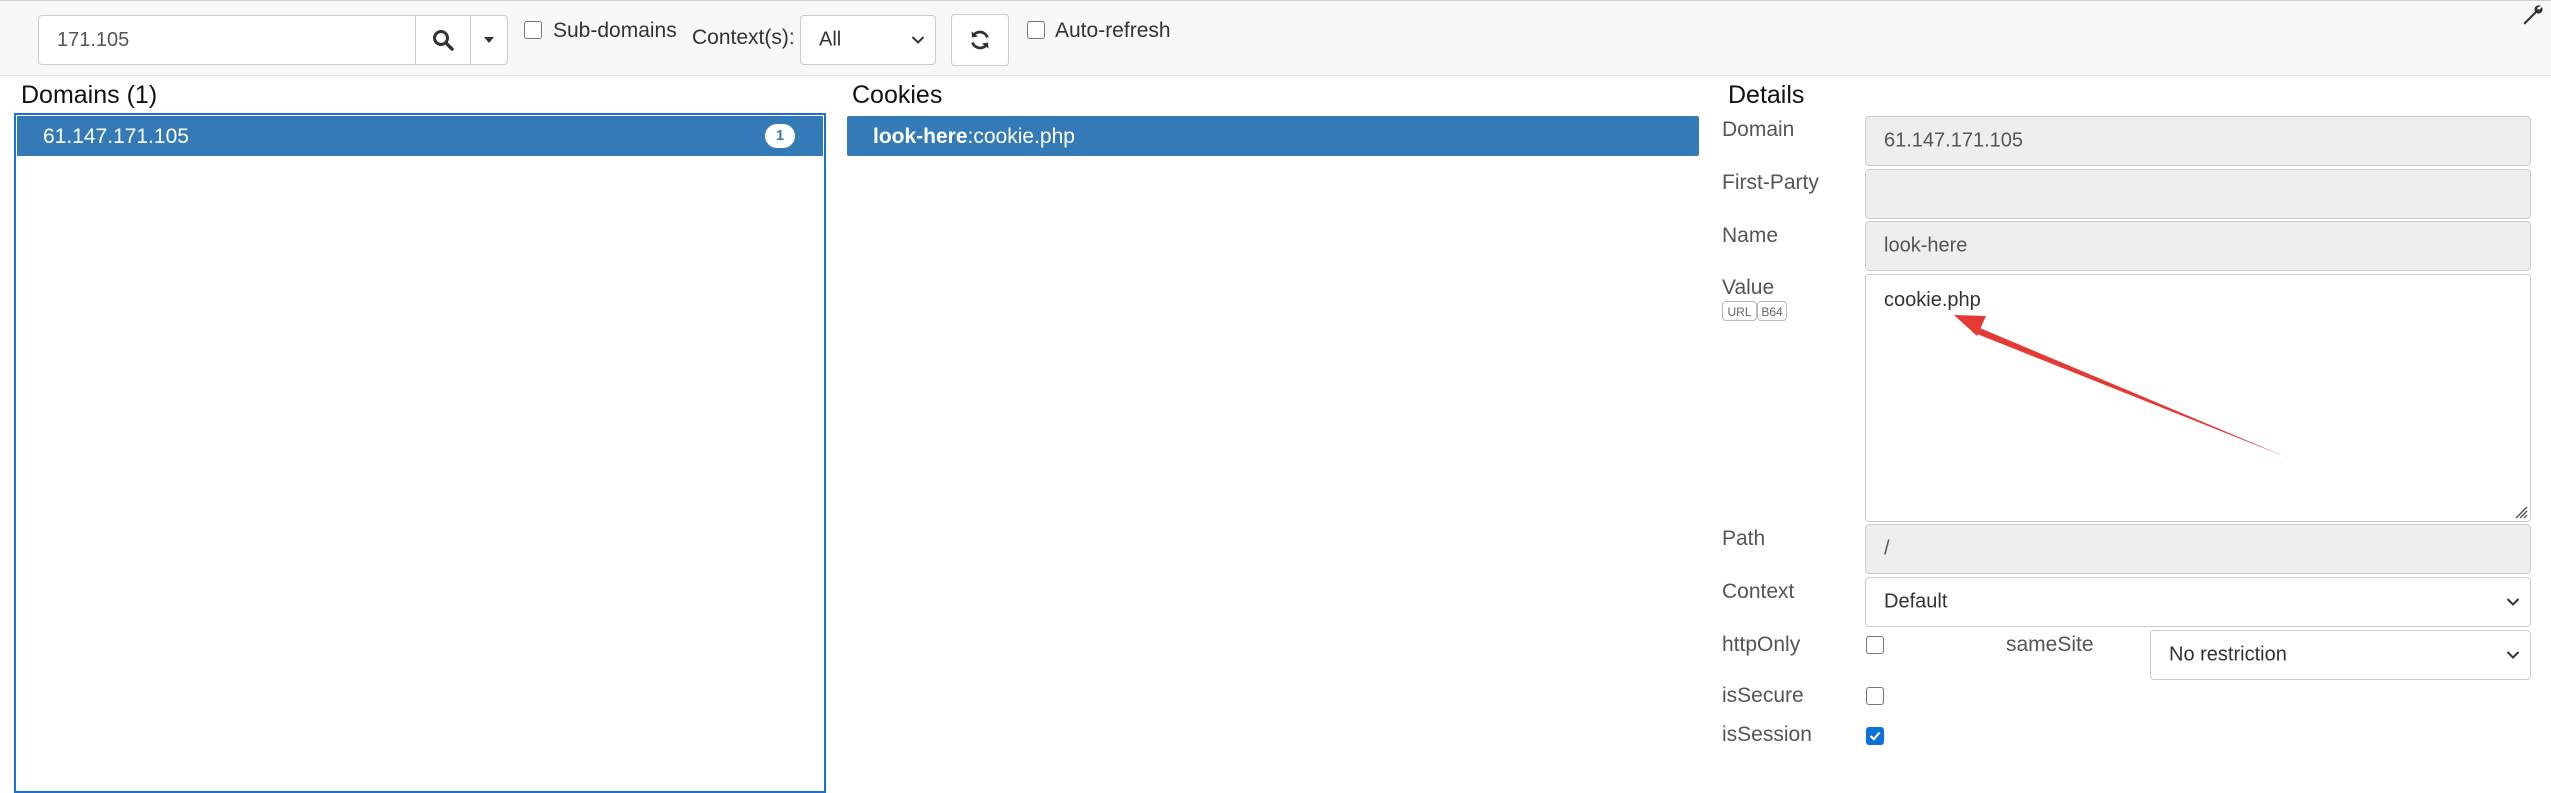 Image resolution: width=2551 pixels, height=793 pixels. Describe the element at coordinates (420, 136) in the screenshot. I see `domain-item: 61.147.171.105 1` at that location.